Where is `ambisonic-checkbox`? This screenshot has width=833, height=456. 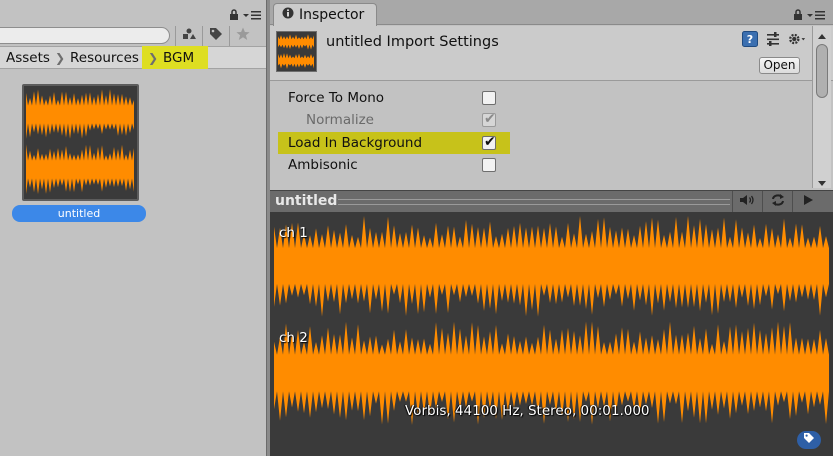 ambisonic-checkbox is located at coordinates (489, 165).